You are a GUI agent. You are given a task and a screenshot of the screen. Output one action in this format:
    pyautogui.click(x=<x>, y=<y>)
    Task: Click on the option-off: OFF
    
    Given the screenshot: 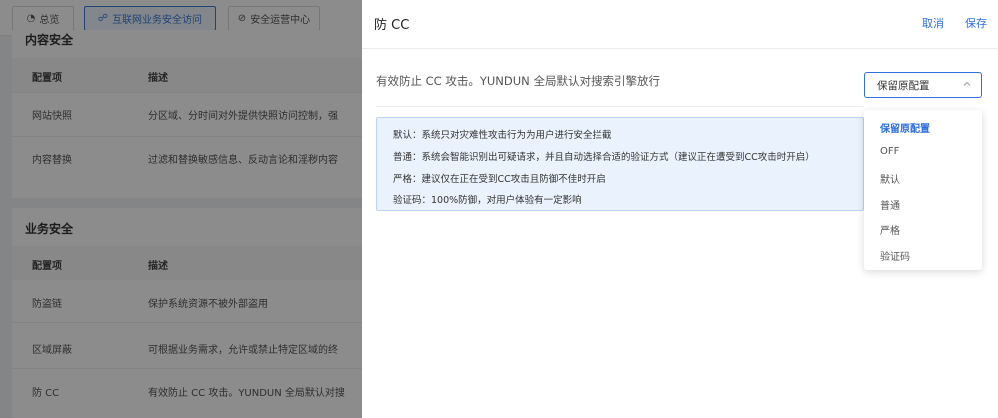 What is the action you would take?
    pyautogui.click(x=889, y=151)
    